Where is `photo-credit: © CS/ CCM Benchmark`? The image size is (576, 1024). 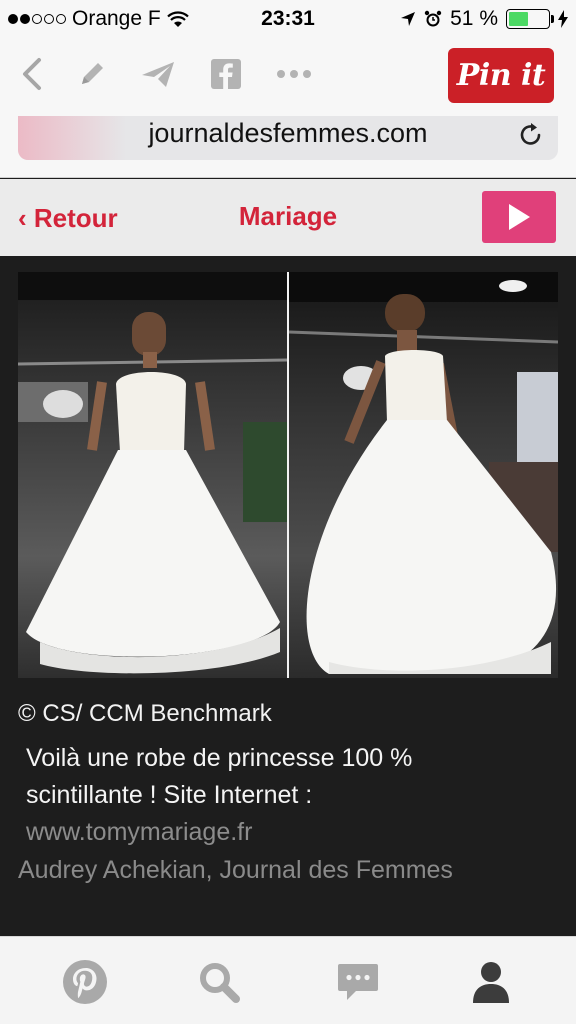 photo-credit: © CS/ CCM Benchmark is located at coordinates (145, 713).